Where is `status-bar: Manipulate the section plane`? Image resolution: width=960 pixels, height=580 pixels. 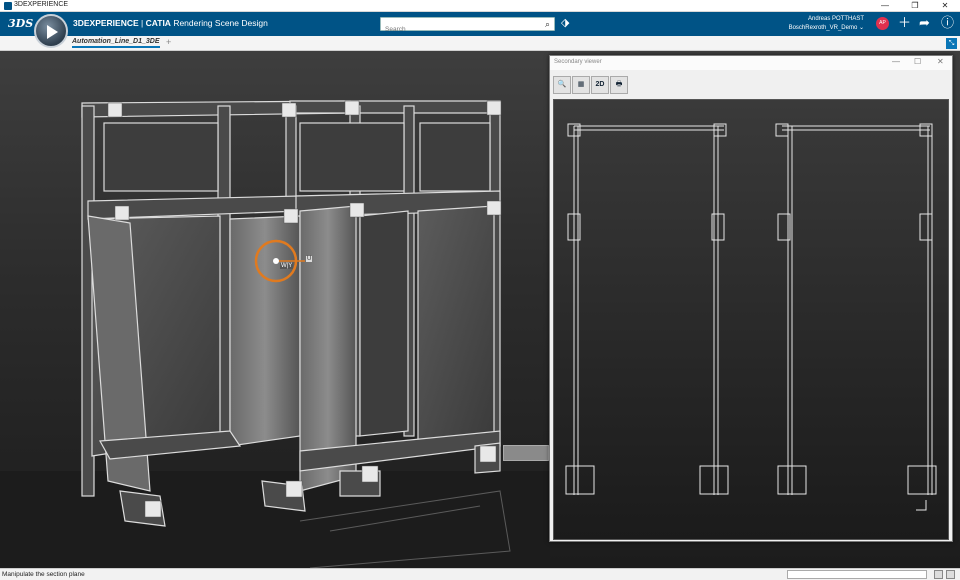 status-bar: Manipulate the section plane is located at coordinates (480, 574).